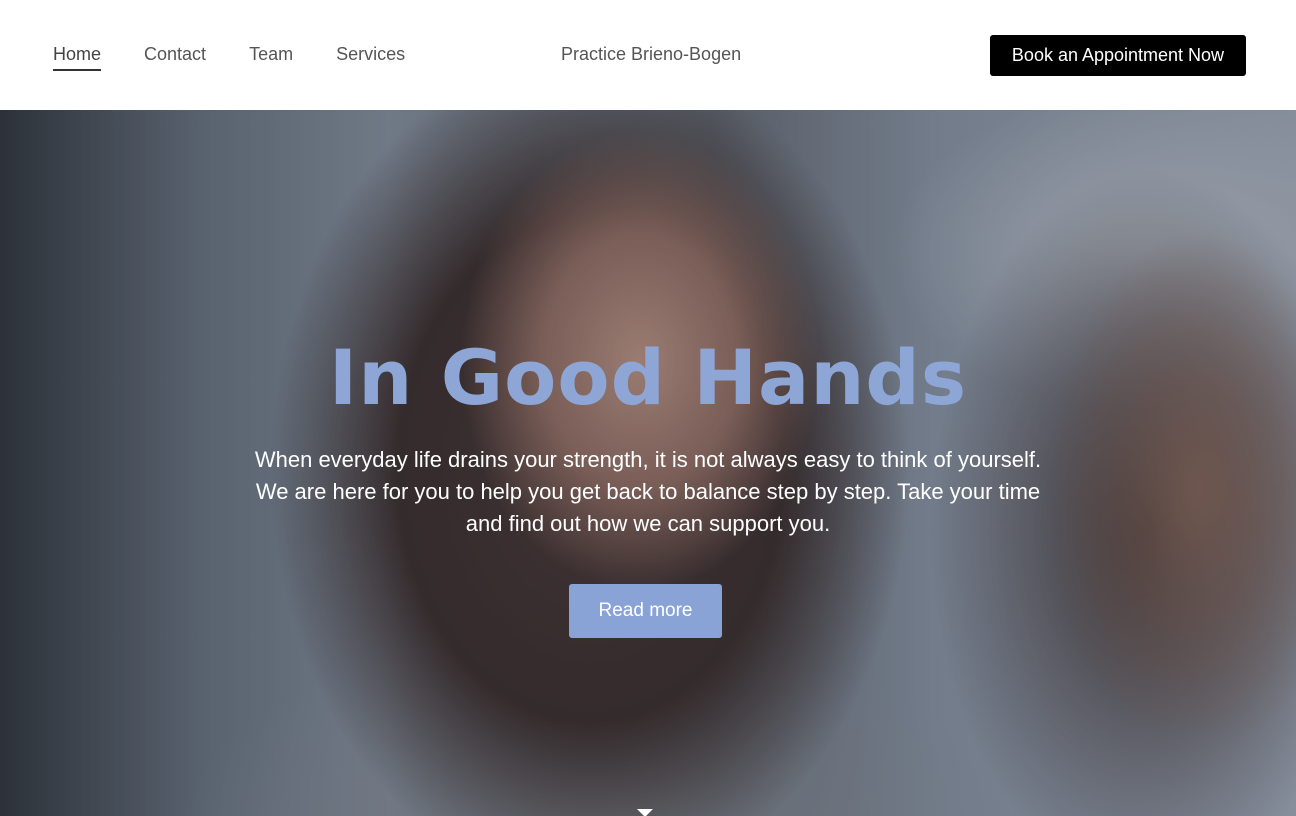  I want to click on nav-item-team: Team, so click(271, 57).